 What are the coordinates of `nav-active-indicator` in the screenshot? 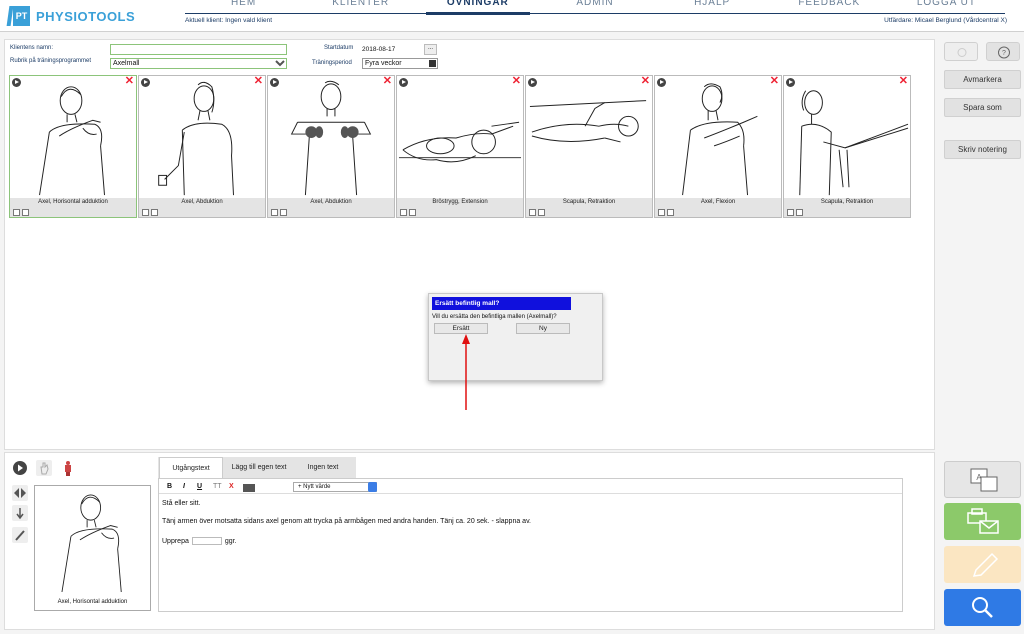 It's located at (478, 13).